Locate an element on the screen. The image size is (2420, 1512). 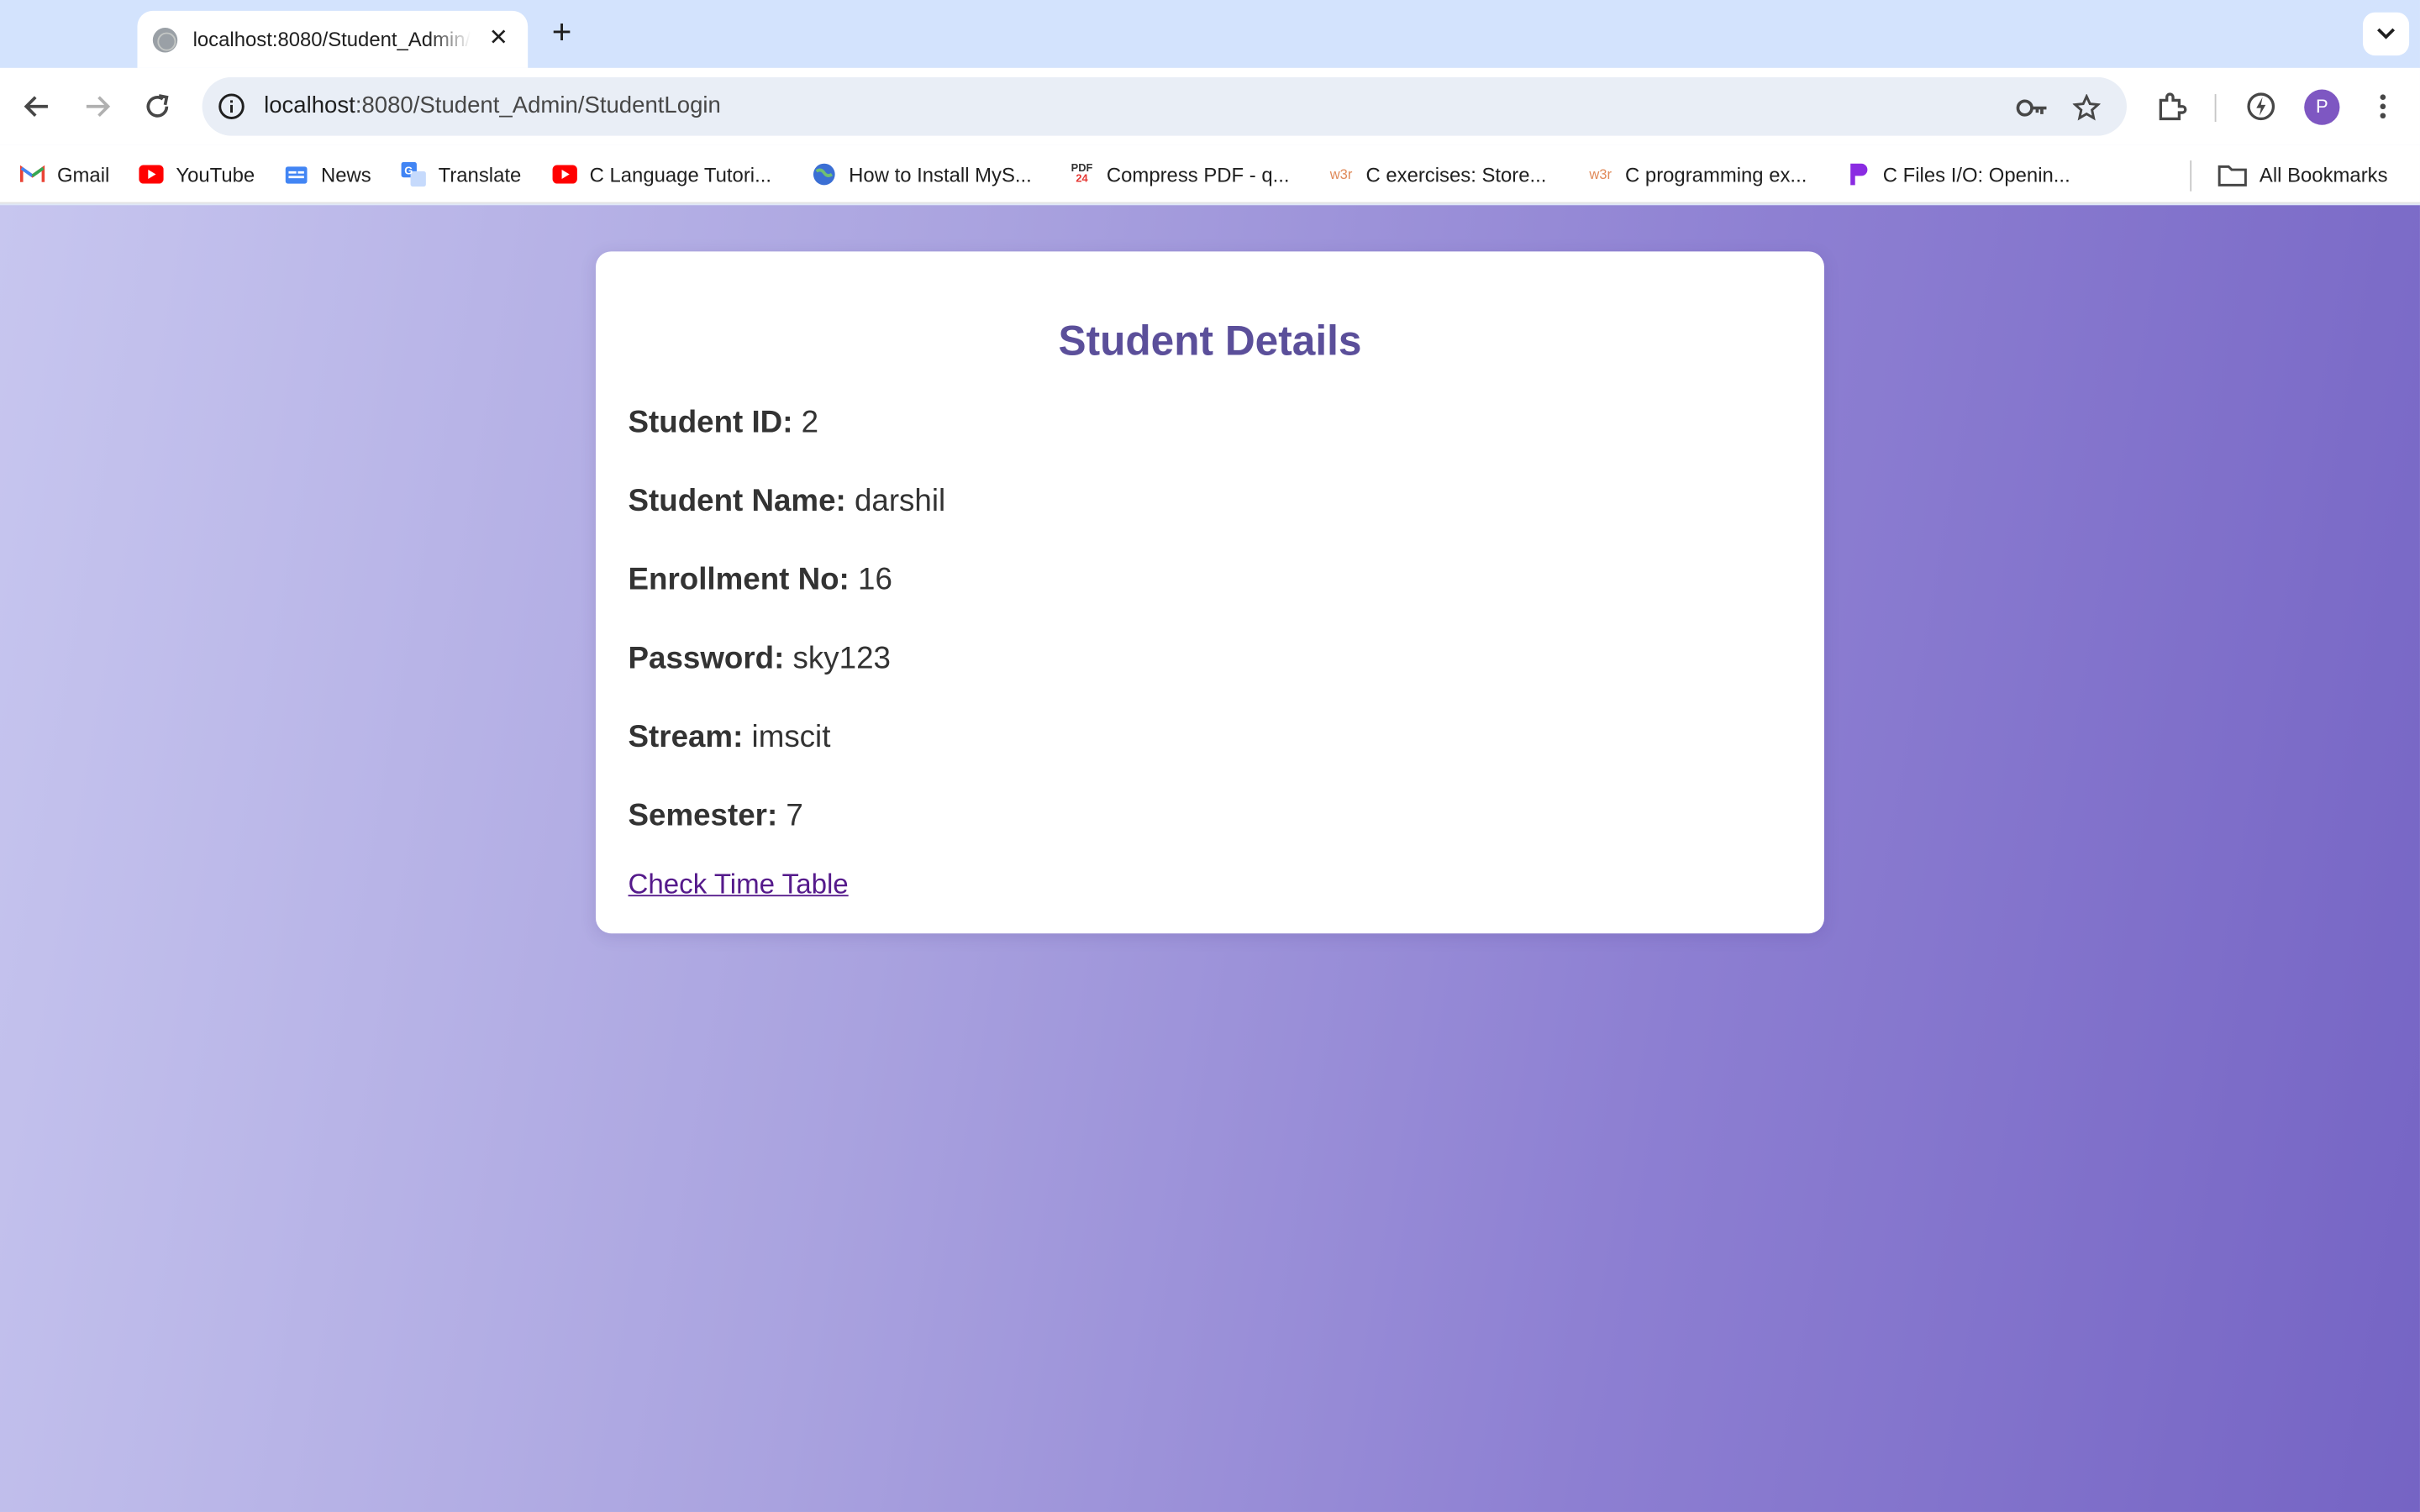
field-label: Student ID: is located at coordinates (710, 423).